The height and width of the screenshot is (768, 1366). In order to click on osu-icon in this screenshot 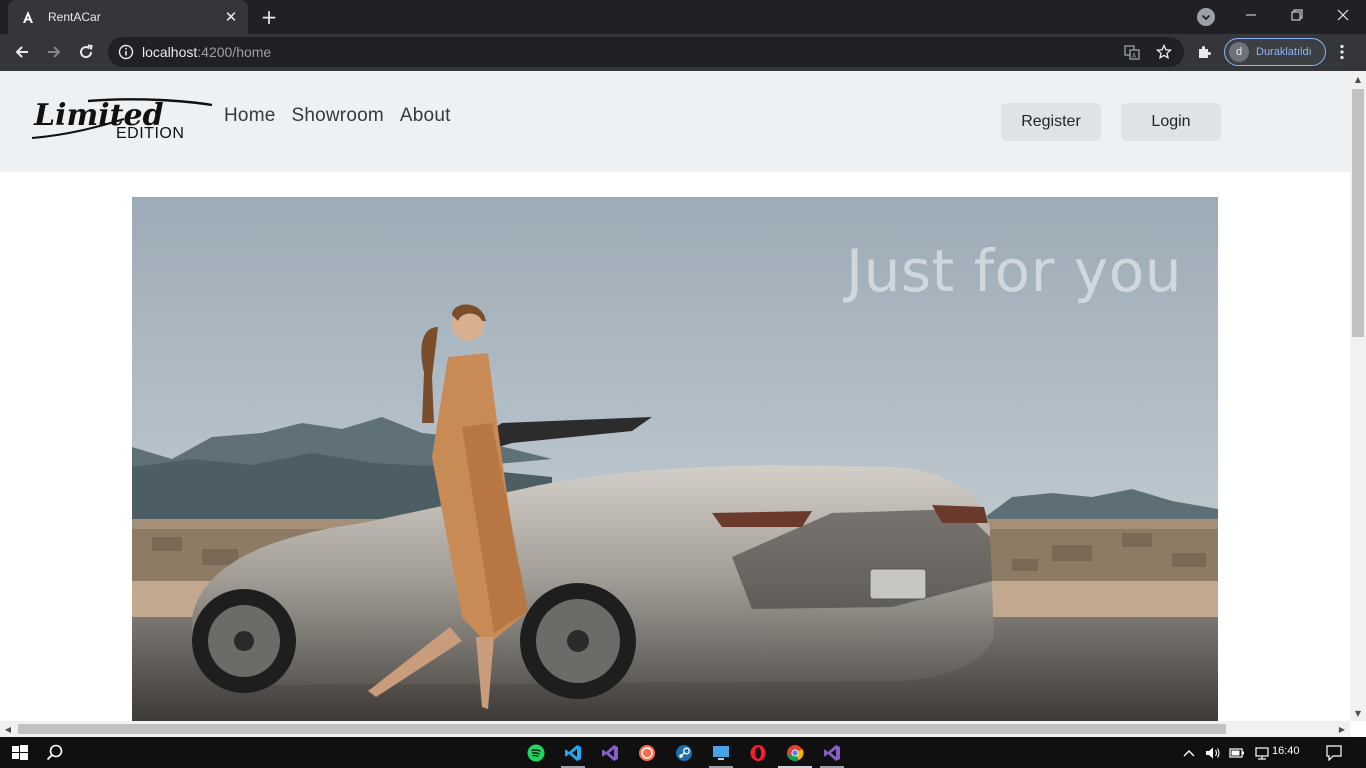, I will do `click(647, 753)`.